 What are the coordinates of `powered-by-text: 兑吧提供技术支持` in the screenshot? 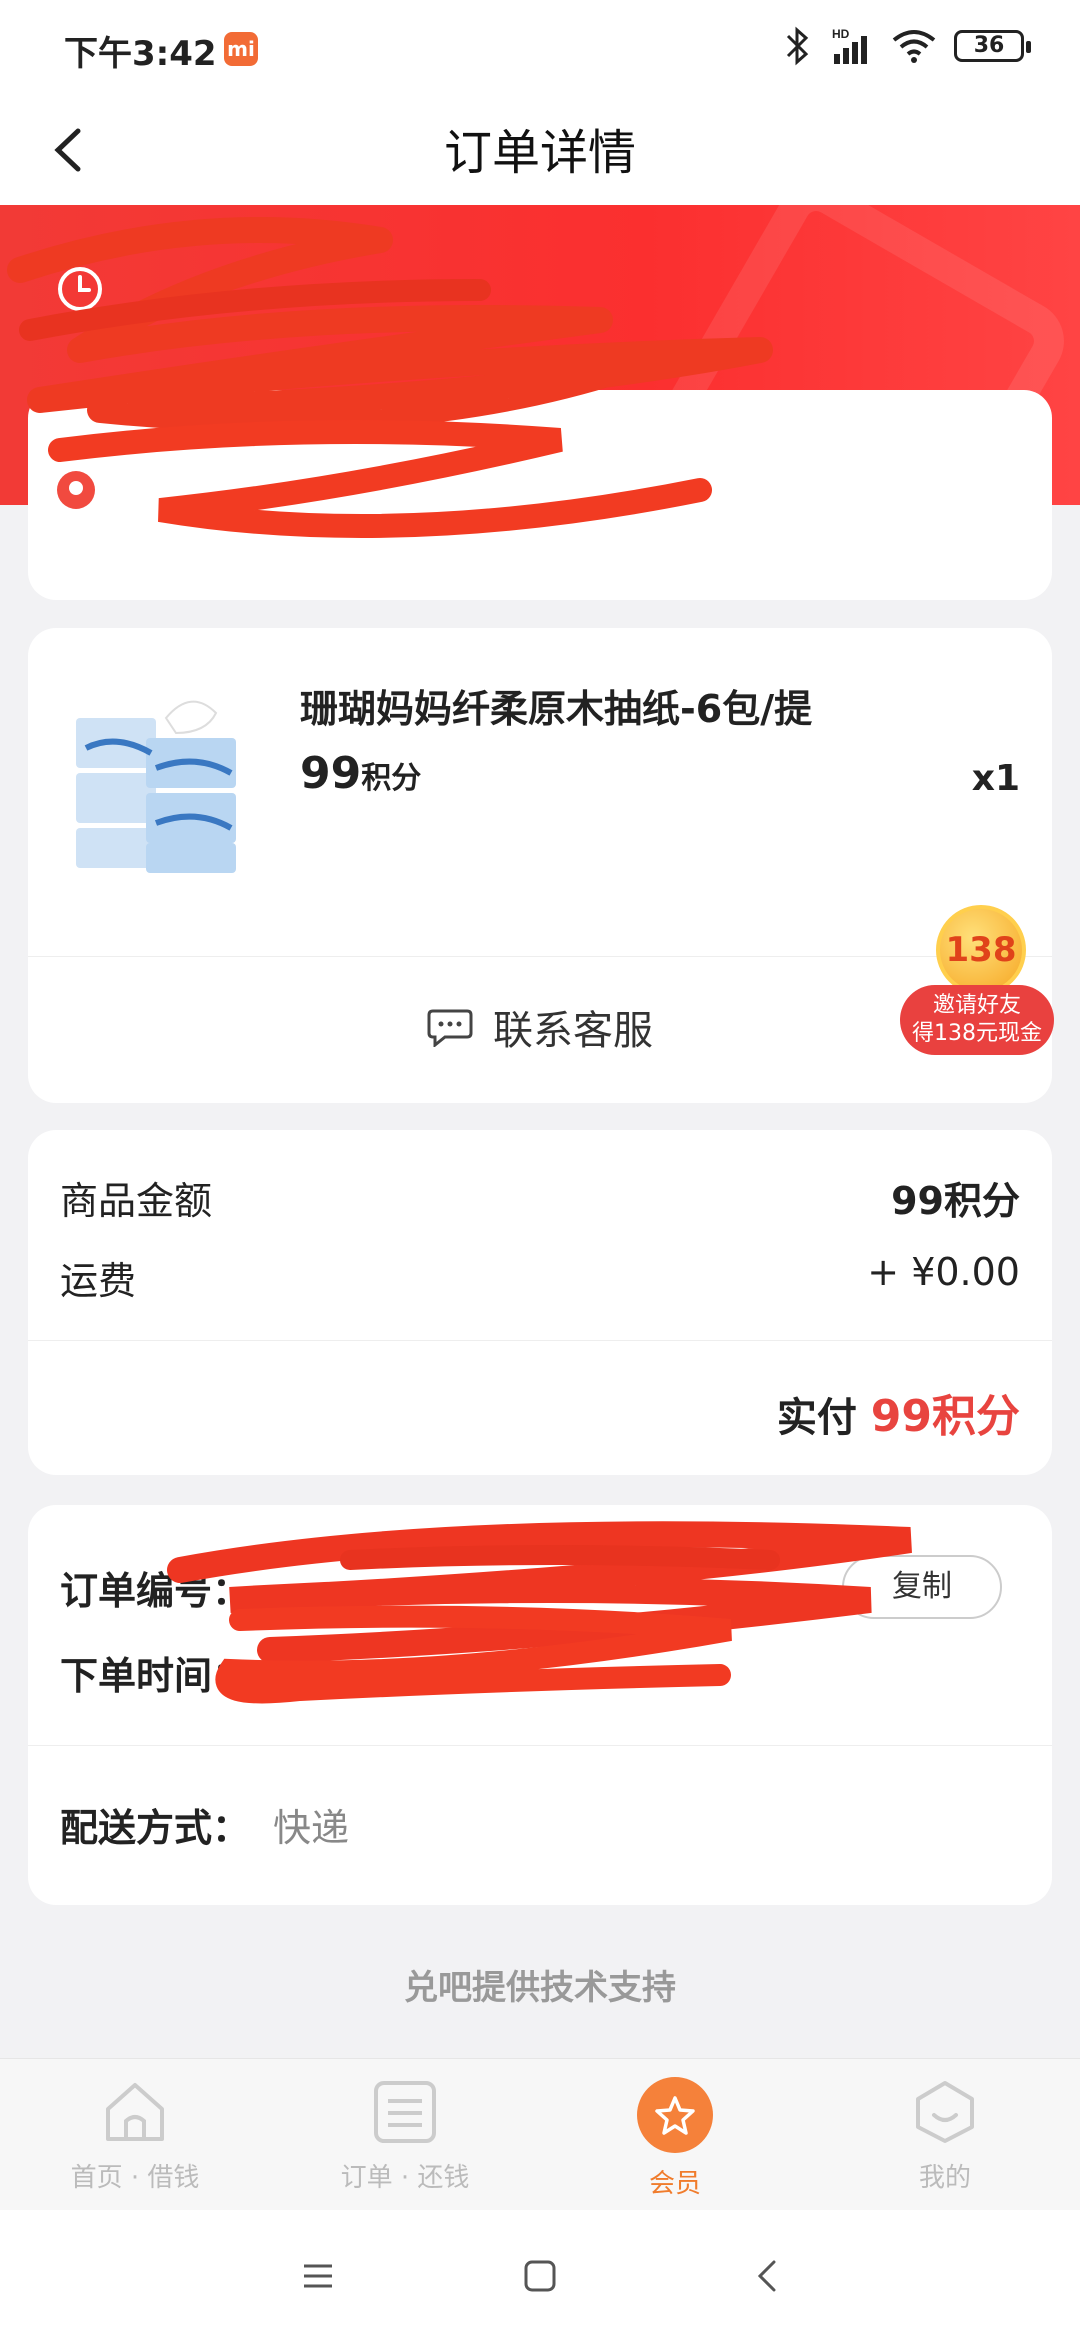 It's located at (540, 1988).